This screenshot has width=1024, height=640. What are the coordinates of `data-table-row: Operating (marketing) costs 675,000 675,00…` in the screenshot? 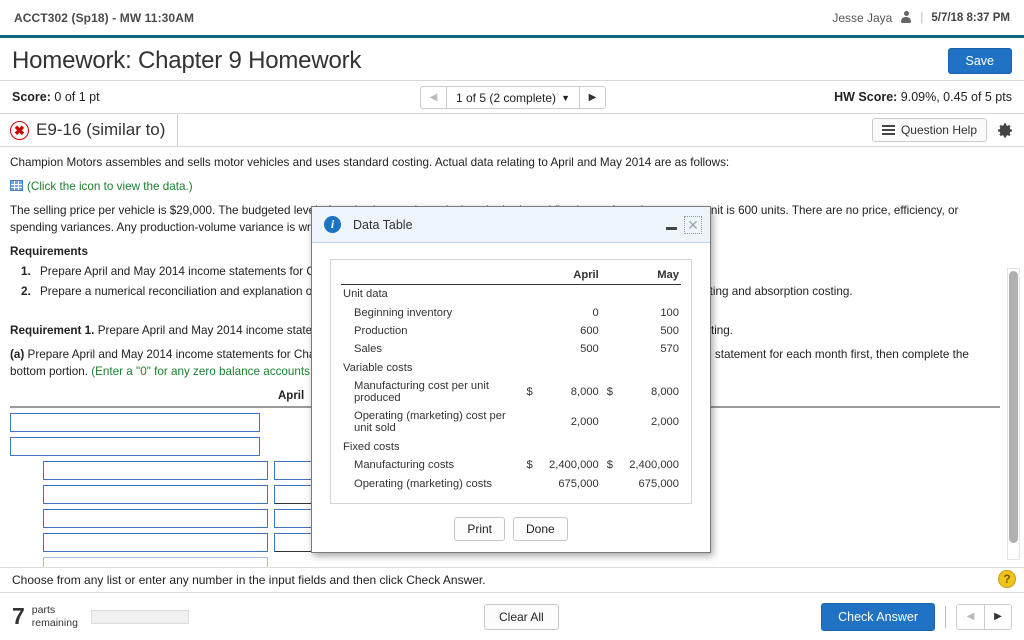 It's located at (511, 483).